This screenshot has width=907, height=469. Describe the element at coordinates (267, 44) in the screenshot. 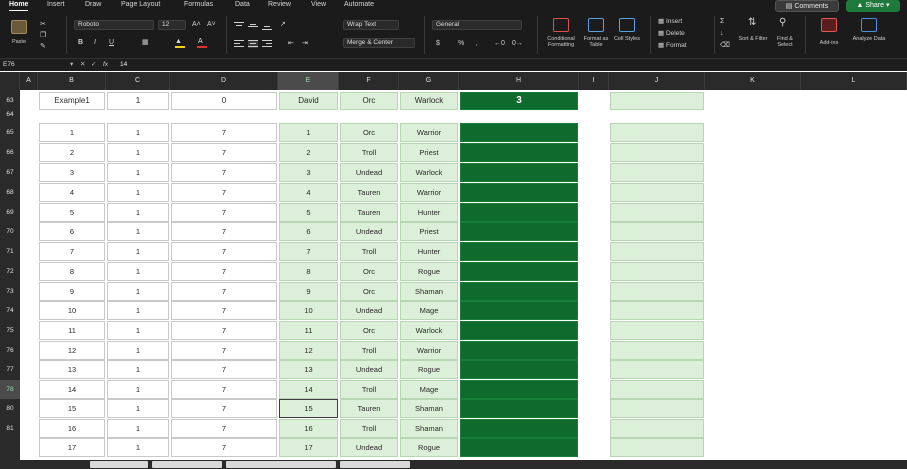

I see `align-right-icon` at that location.